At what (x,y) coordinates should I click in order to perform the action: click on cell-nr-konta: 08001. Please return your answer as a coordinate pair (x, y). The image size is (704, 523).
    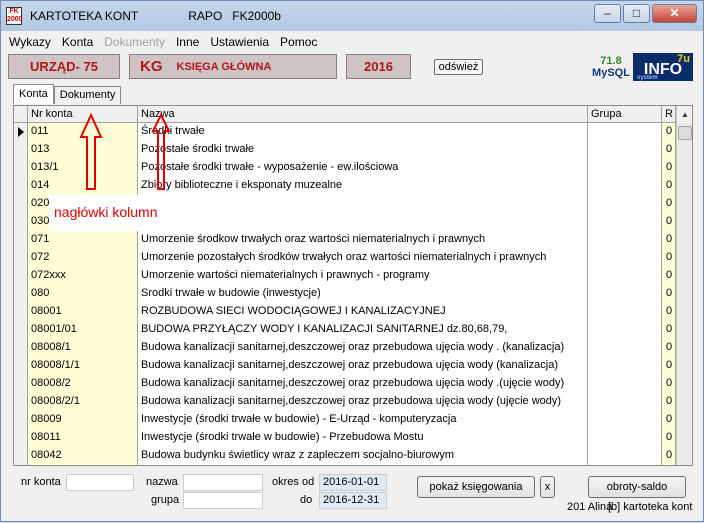
    Looking at the image, I should click on (83, 312).